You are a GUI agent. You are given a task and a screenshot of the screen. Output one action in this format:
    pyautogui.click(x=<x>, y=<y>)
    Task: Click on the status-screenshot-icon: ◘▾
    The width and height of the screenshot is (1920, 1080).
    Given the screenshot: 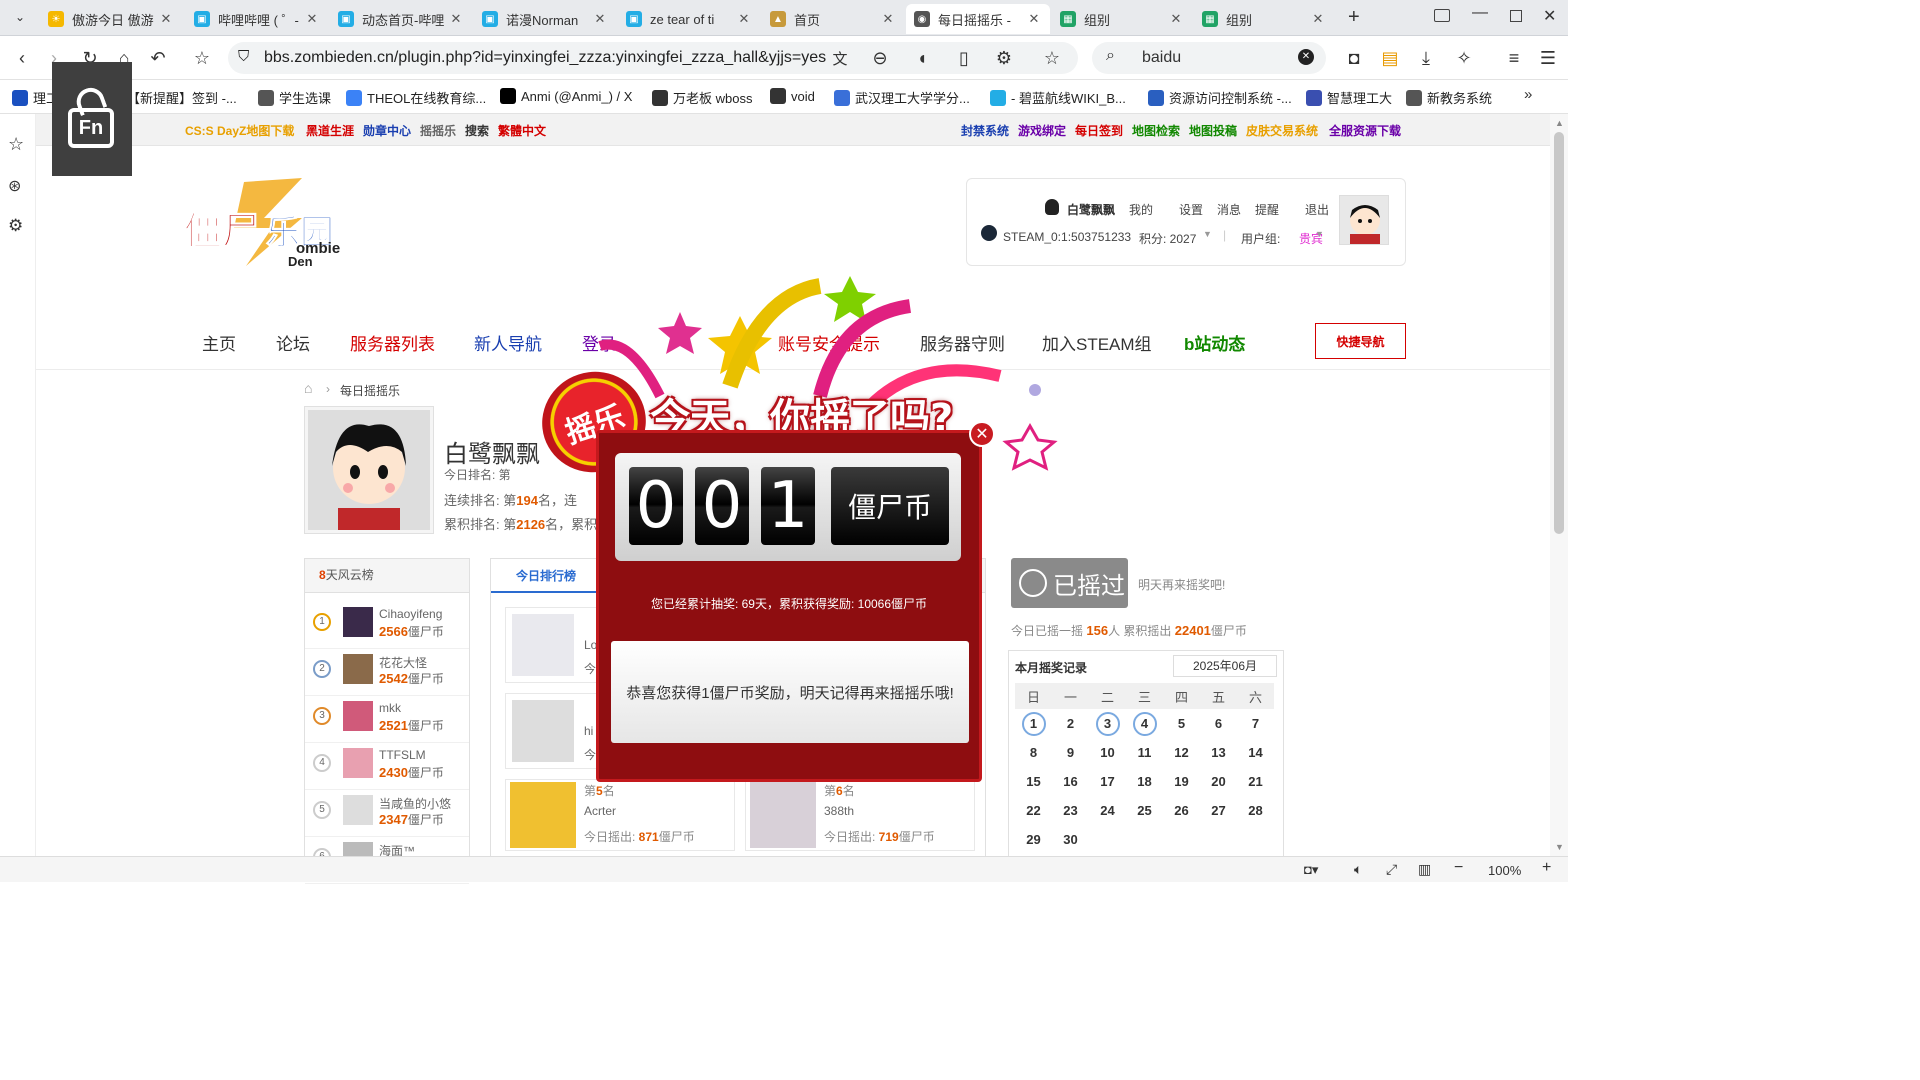 What is the action you would take?
    pyautogui.click(x=1311, y=870)
    